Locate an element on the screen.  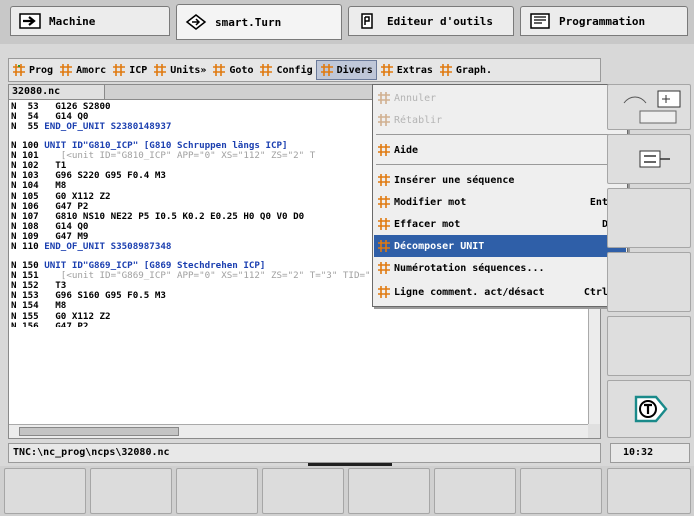
tab-label: Programmation is located at coordinates (602, 21).